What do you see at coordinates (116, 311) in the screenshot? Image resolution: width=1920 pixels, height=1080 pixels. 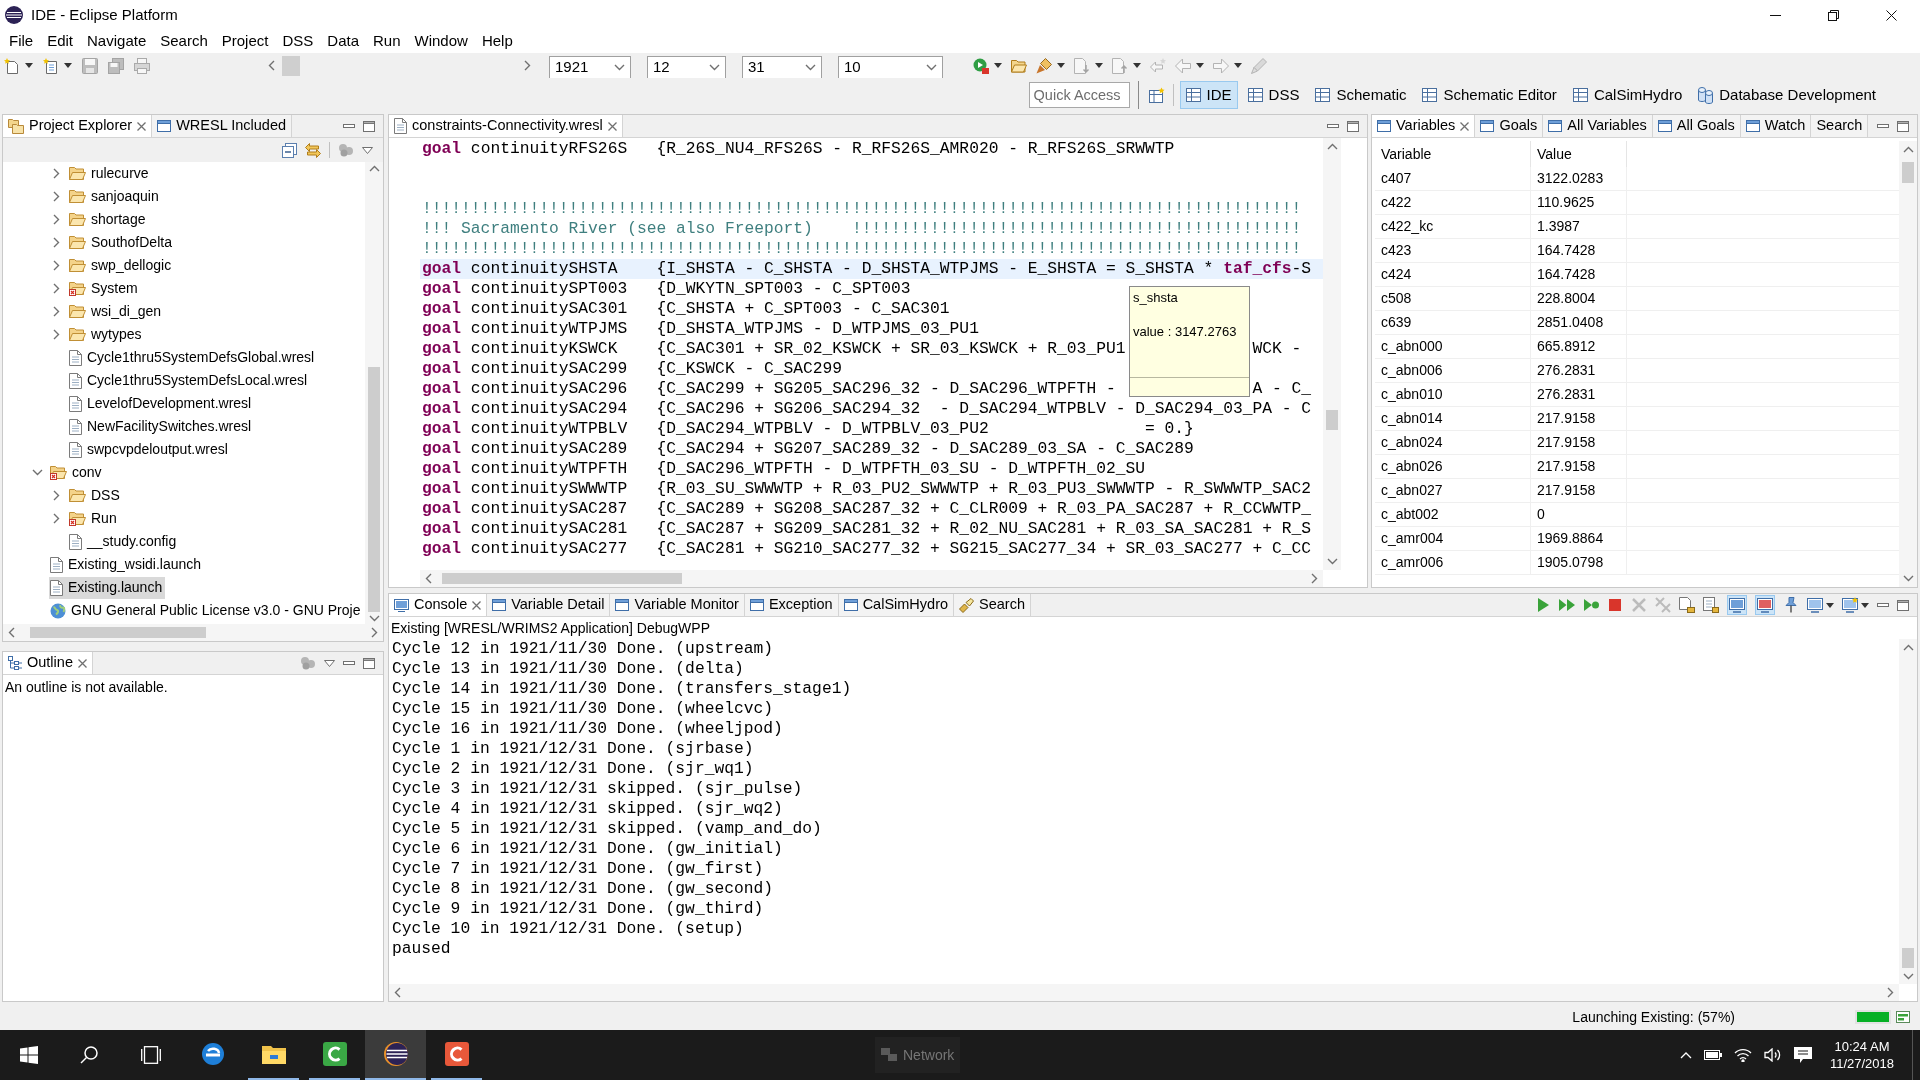 I see `tree-item: wsi_di_gen` at bounding box center [116, 311].